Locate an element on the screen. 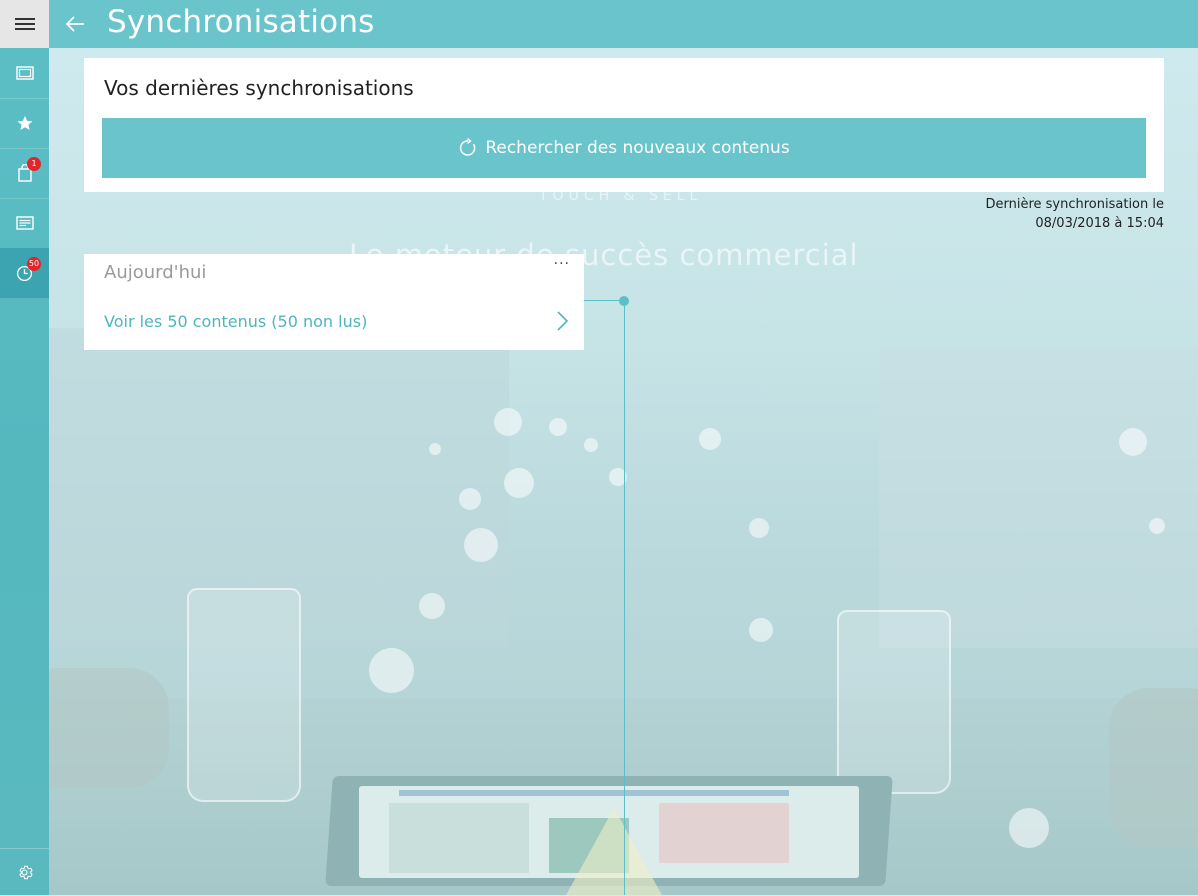 The width and height of the screenshot is (1198, 896). search-new-content-button: Rechercher des nouveaux contenus is located at coordinates (624, 148).